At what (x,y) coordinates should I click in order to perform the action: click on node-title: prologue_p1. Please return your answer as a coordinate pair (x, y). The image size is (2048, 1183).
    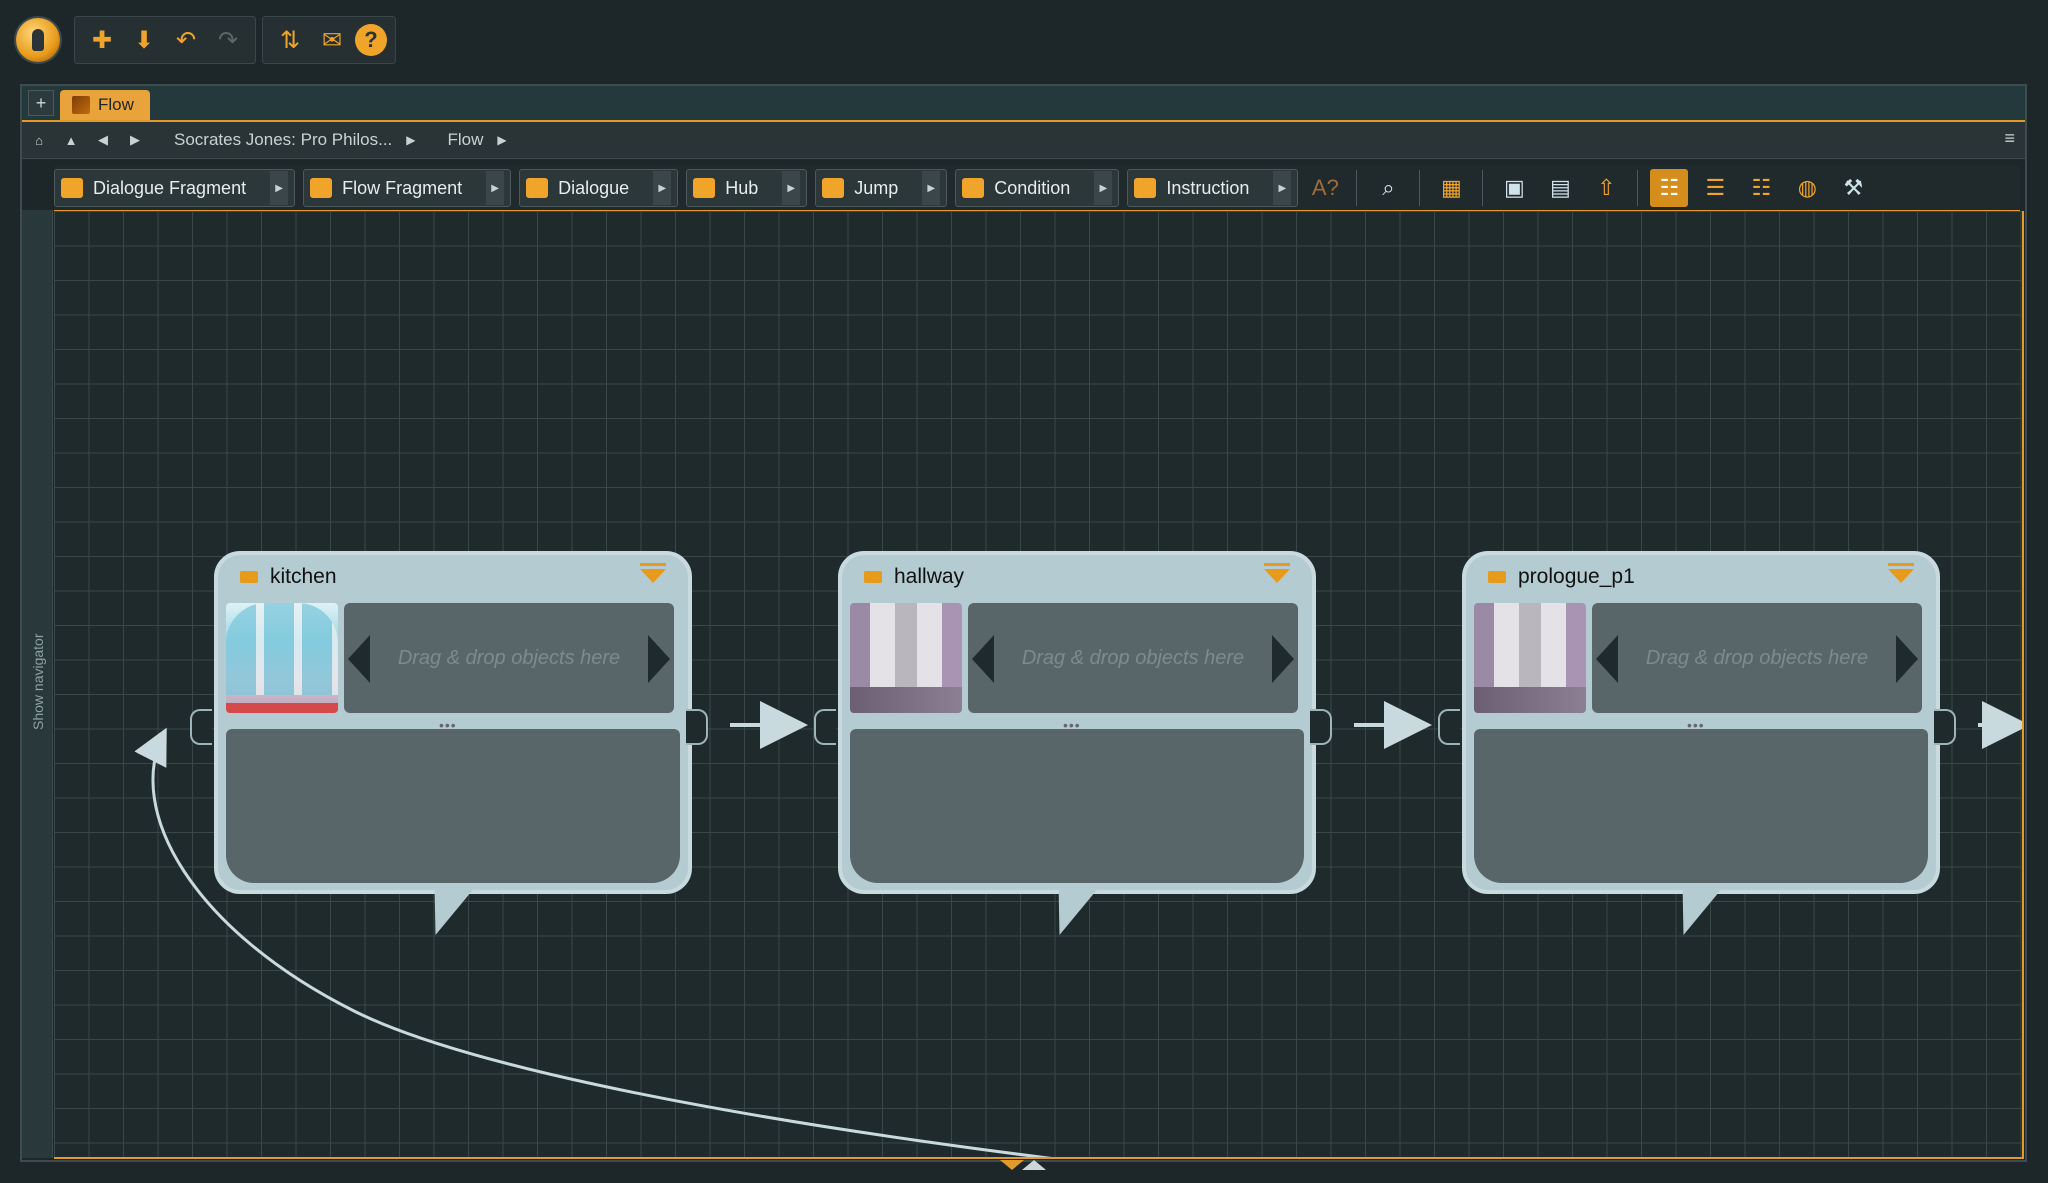
    Looking at the image, I should click on (1576, 577).